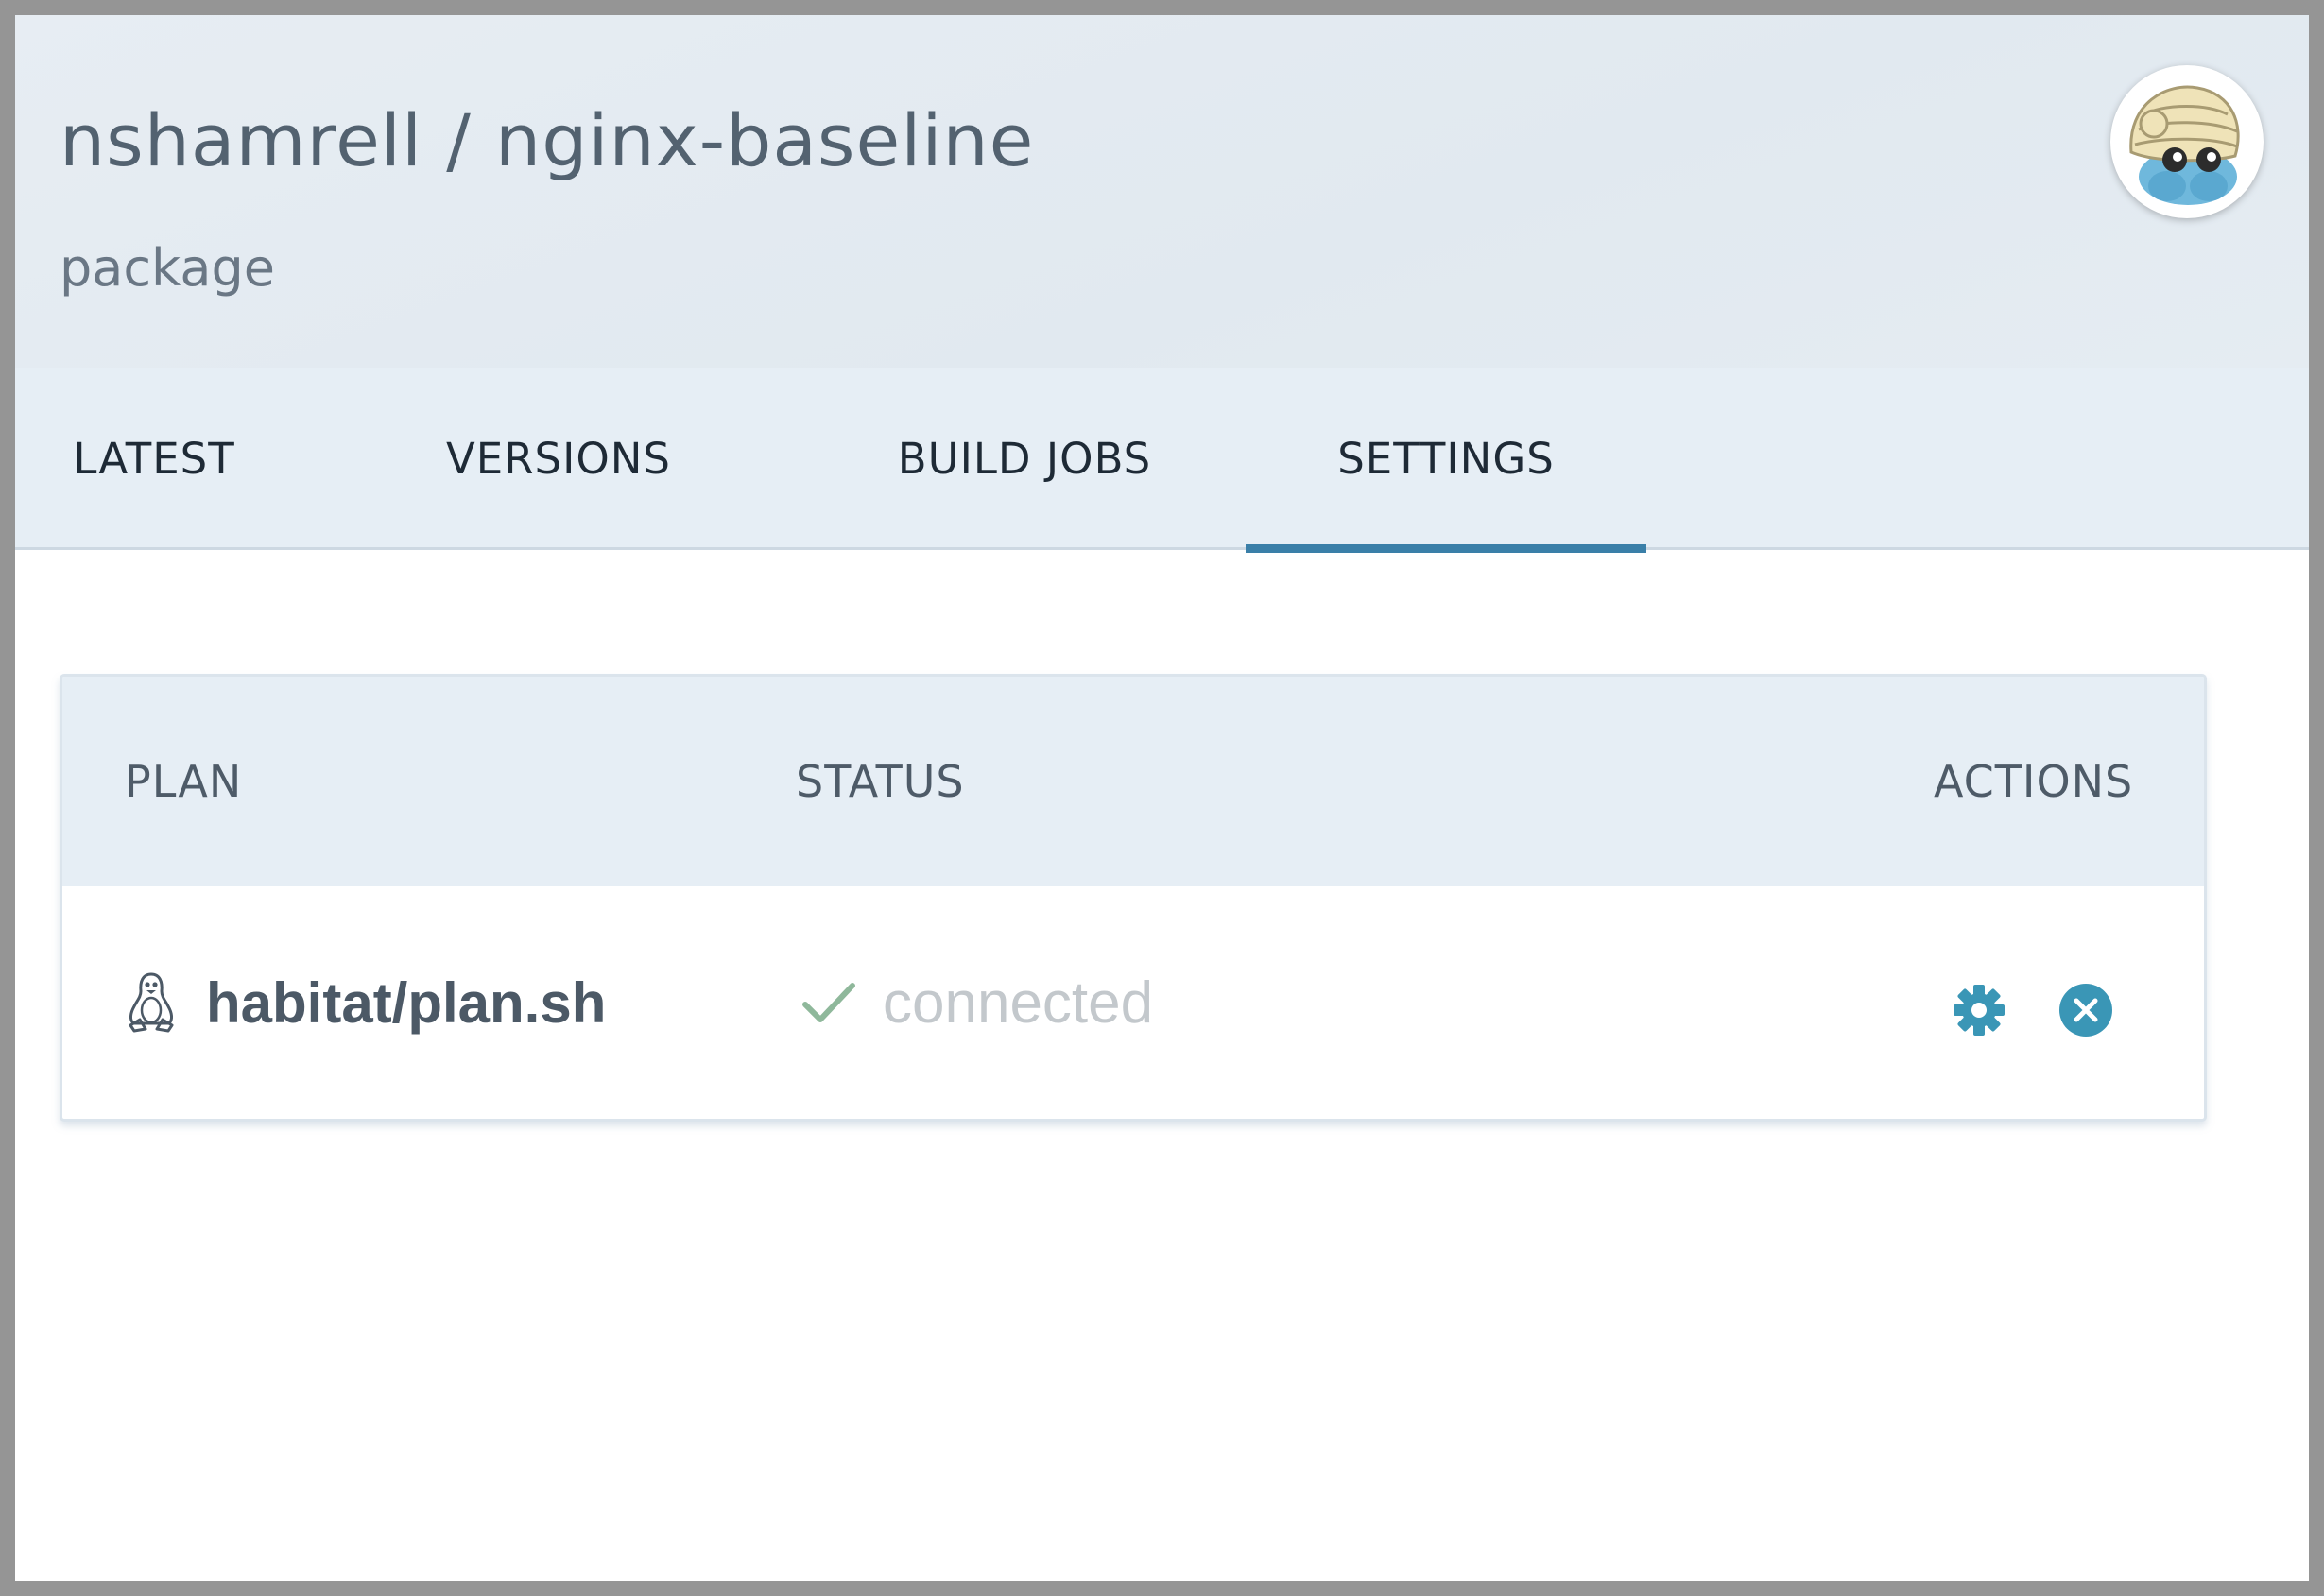 The width and height of the screenshot is (2324, 1596). I want to click on checkmark-icon, so click(829, 1003).